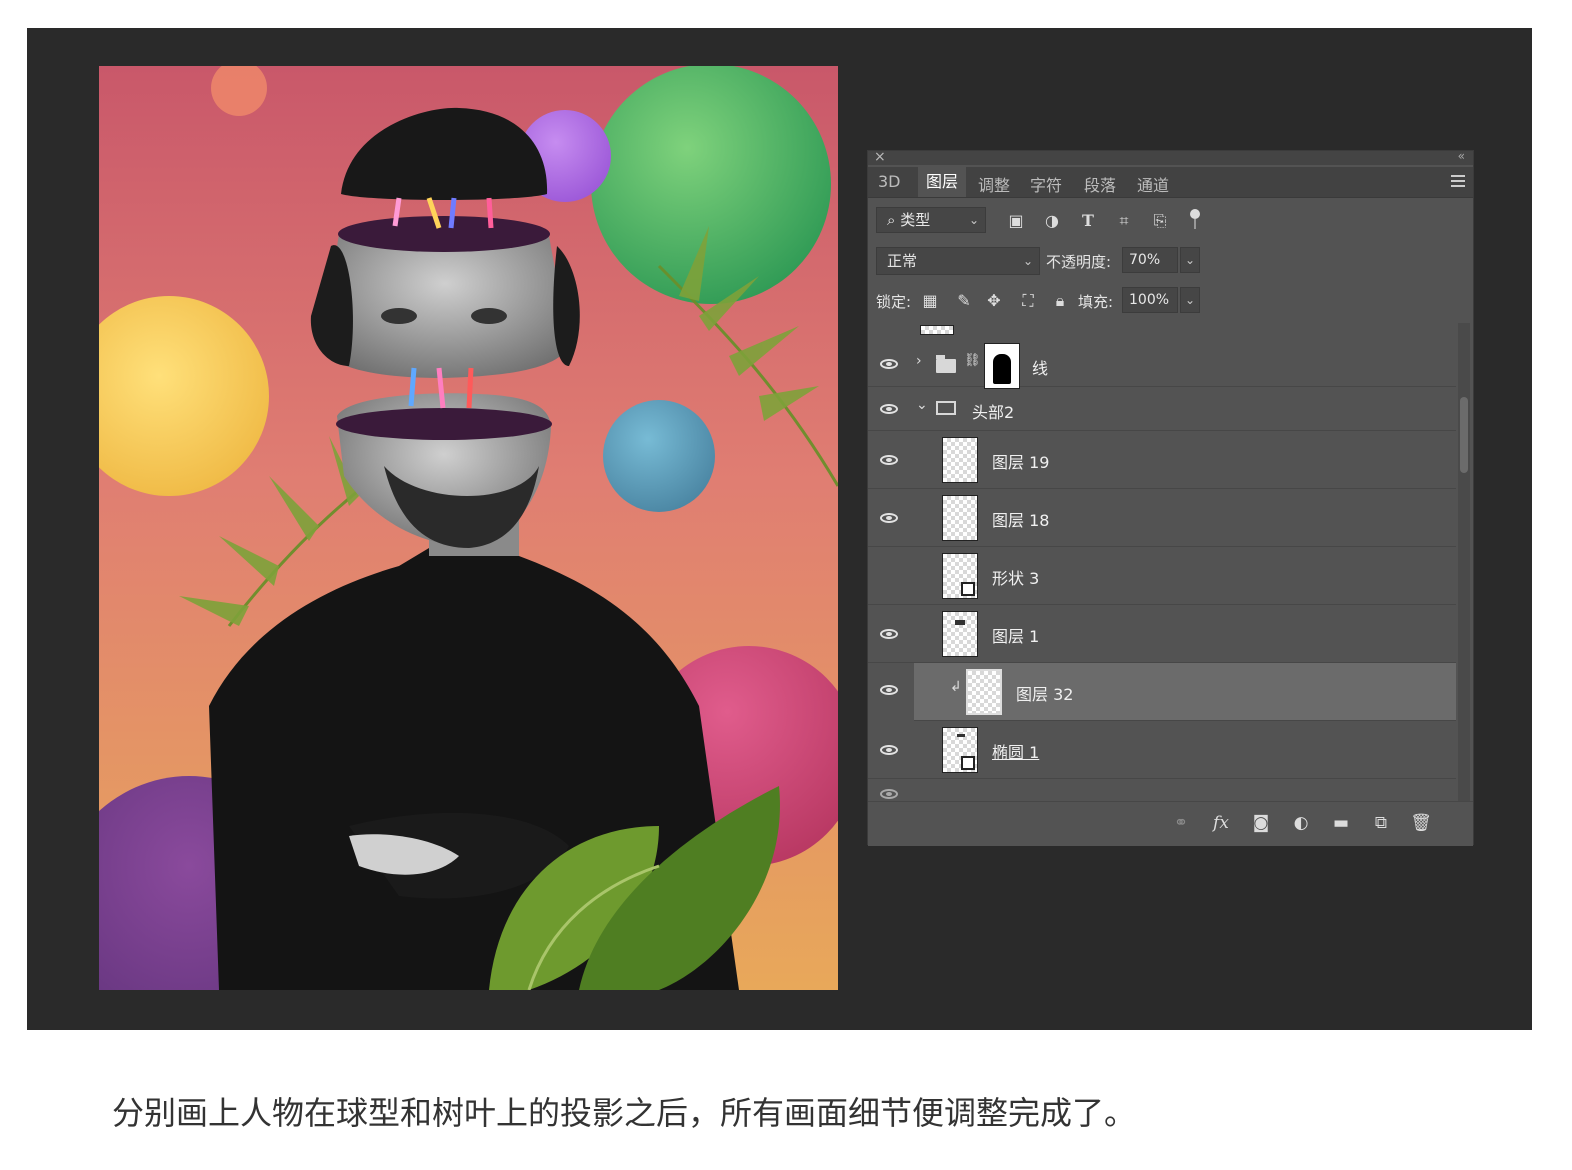 The image size is (1572, 1170). Describe the element at coordinates (1162, 409) in the screenshot. I see `layer-row: ⌄ 头部2` at that location.